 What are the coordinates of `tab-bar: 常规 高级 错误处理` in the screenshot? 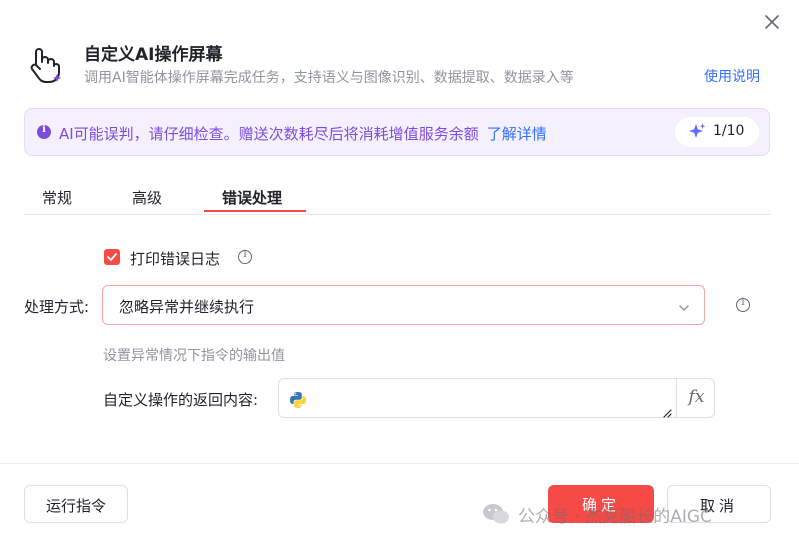 It's located at (397, 197).